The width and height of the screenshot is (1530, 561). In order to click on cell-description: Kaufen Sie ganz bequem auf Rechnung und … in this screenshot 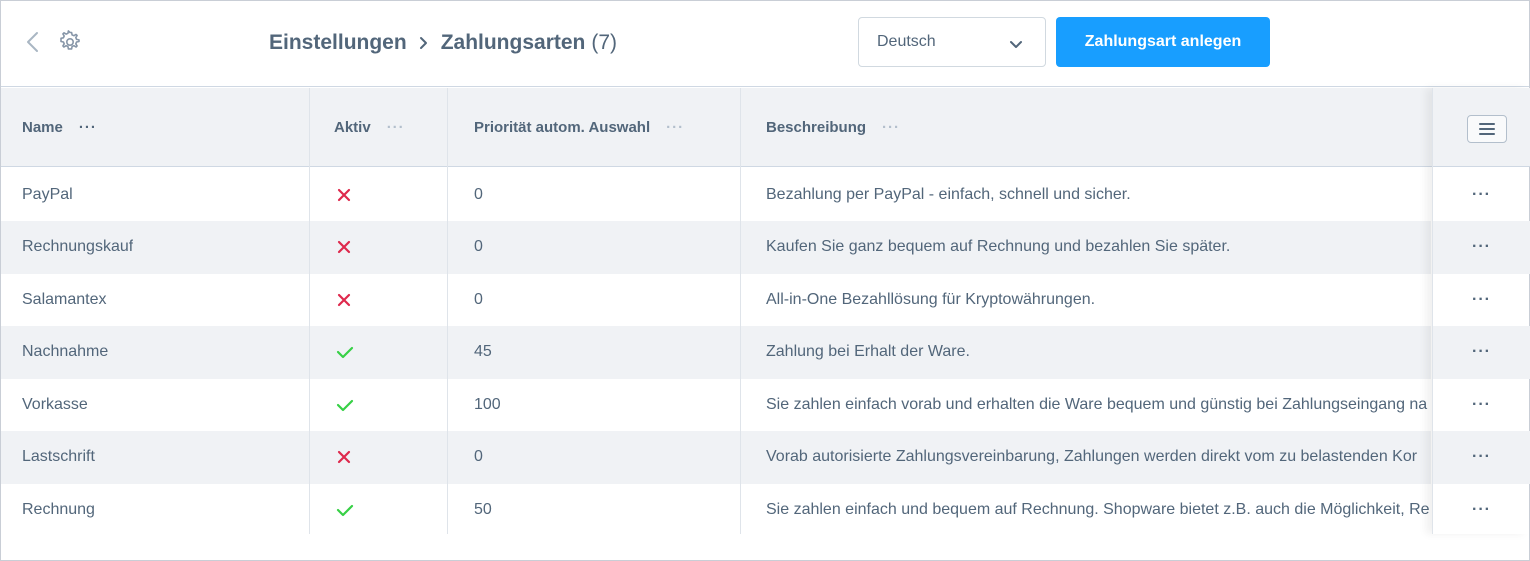, I will do `click(998, 246)`.